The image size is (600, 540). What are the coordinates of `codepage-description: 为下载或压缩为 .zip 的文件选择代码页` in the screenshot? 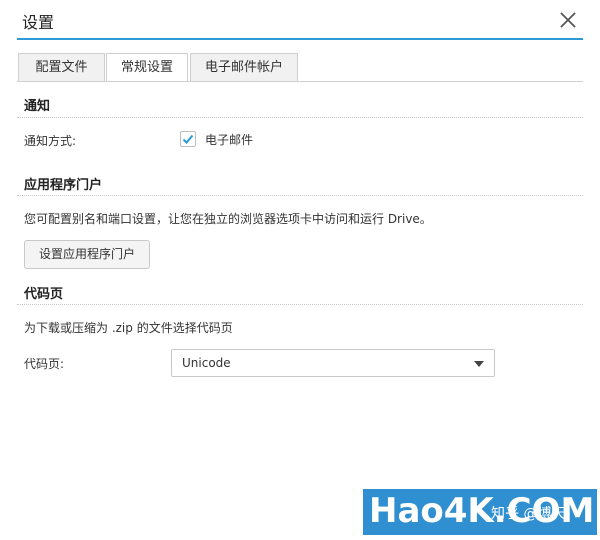 It's located at (128, 328).